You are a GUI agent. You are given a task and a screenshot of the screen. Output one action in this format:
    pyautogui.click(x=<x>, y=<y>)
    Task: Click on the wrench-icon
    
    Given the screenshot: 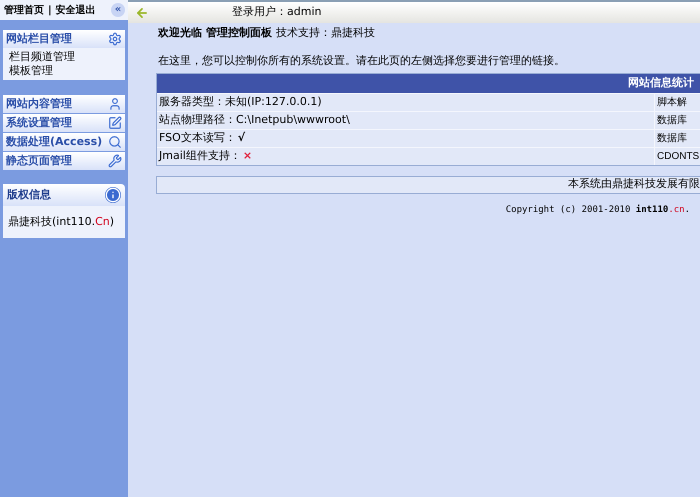 What is the action you would take?
    pyautogui.click(x=115, y=161)
    